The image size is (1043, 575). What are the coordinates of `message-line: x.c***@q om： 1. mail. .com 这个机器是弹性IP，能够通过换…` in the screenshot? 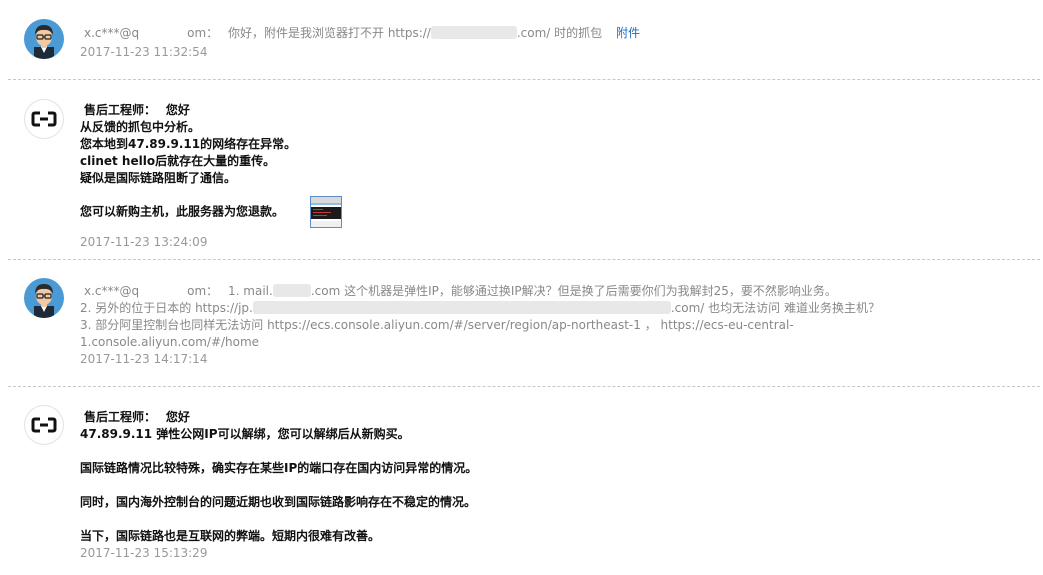 It's located at (460, 291).